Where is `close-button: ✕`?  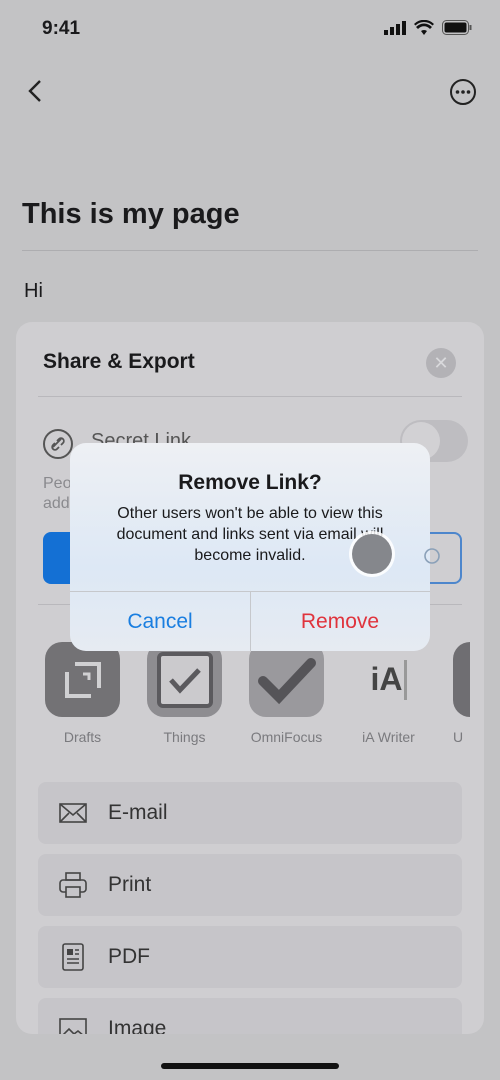 close-button: ✕ is located at coordinates (441, 363).